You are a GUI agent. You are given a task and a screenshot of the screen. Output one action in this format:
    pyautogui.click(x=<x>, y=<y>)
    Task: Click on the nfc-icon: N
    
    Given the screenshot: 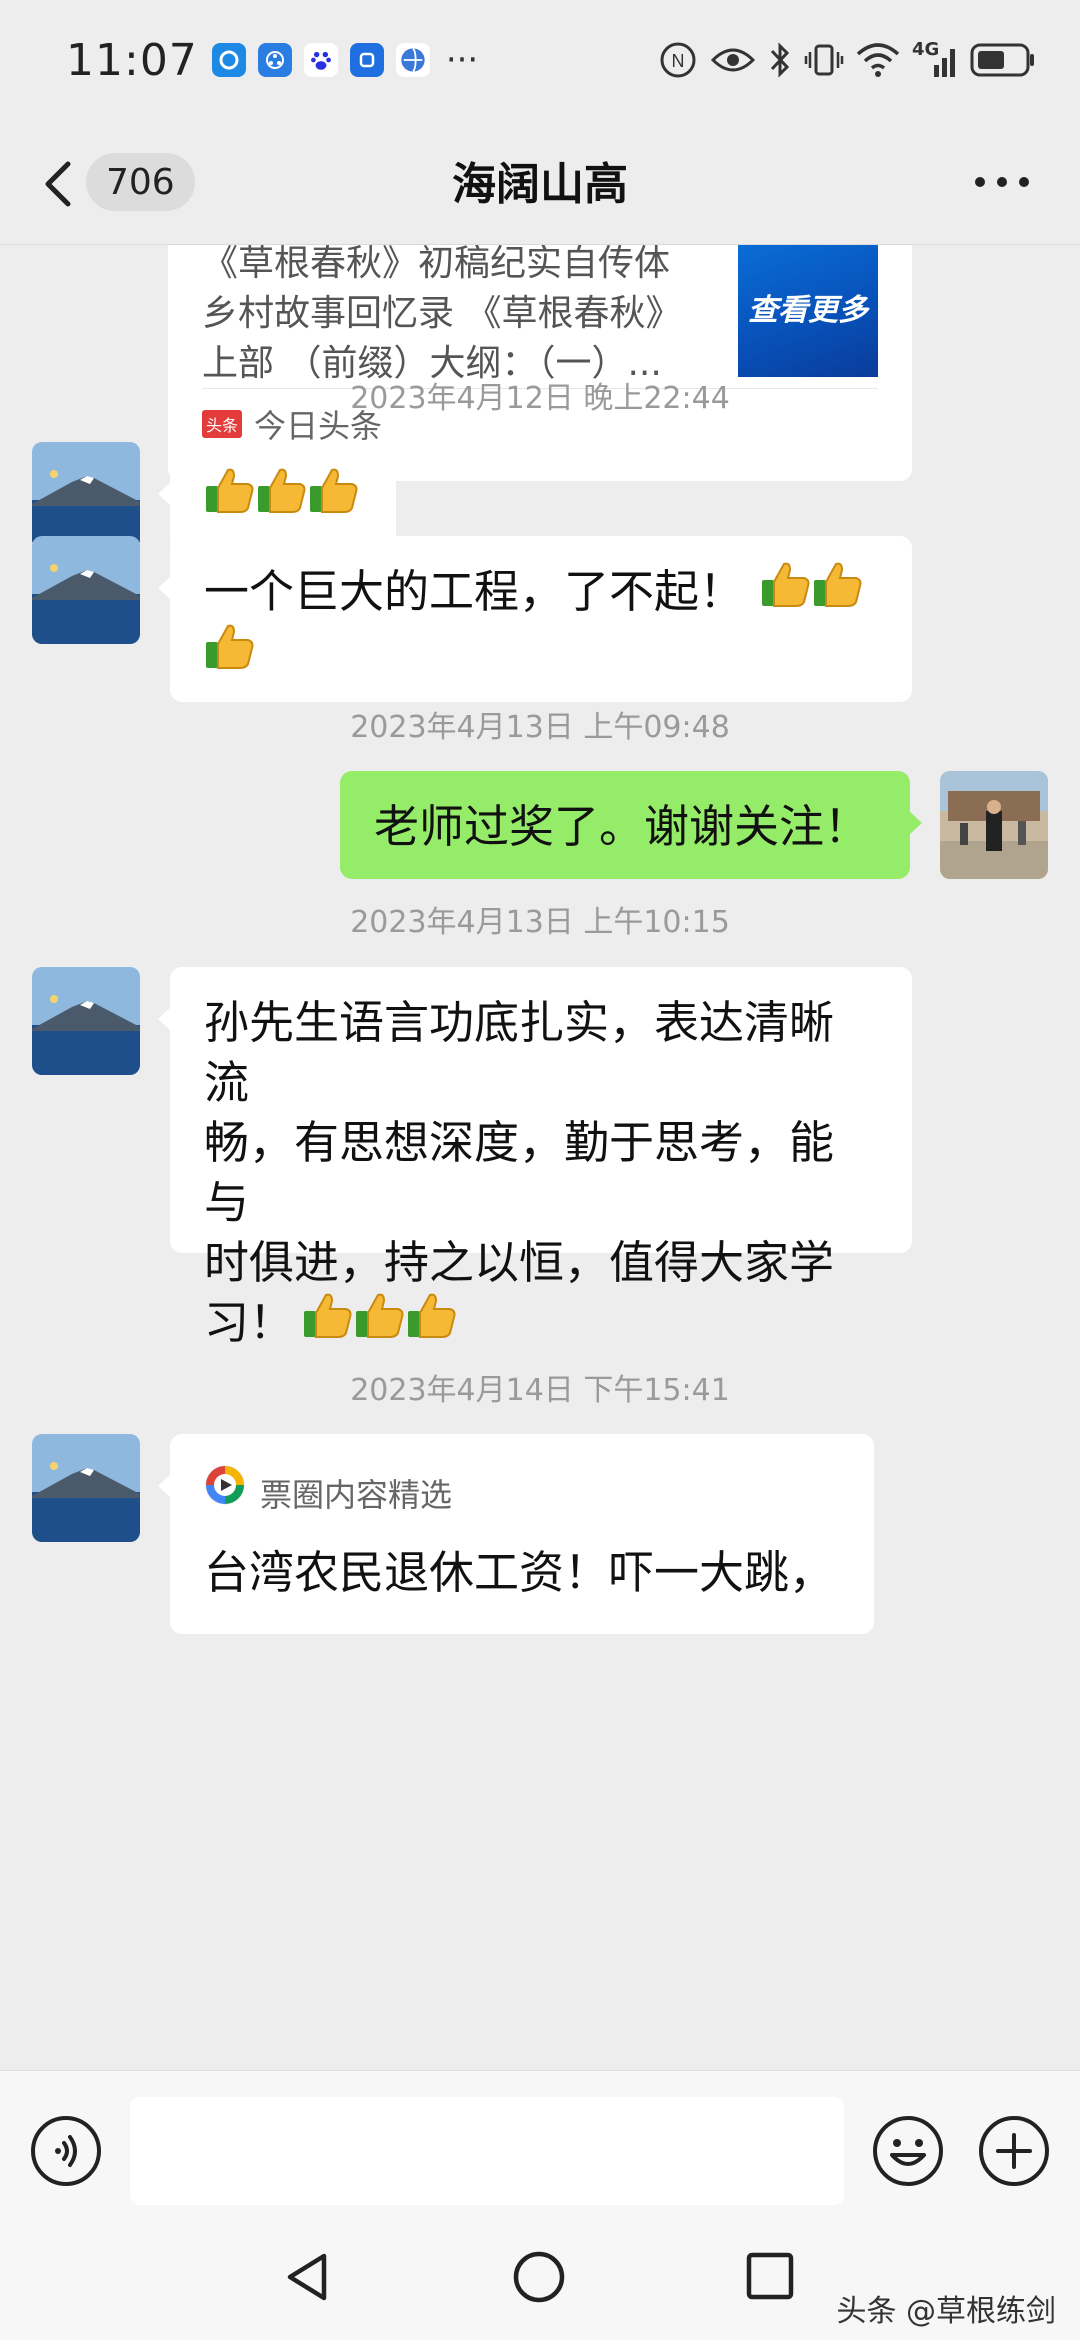 What is the action you would take?
    pyautogui.click(x=678, y=60)
    